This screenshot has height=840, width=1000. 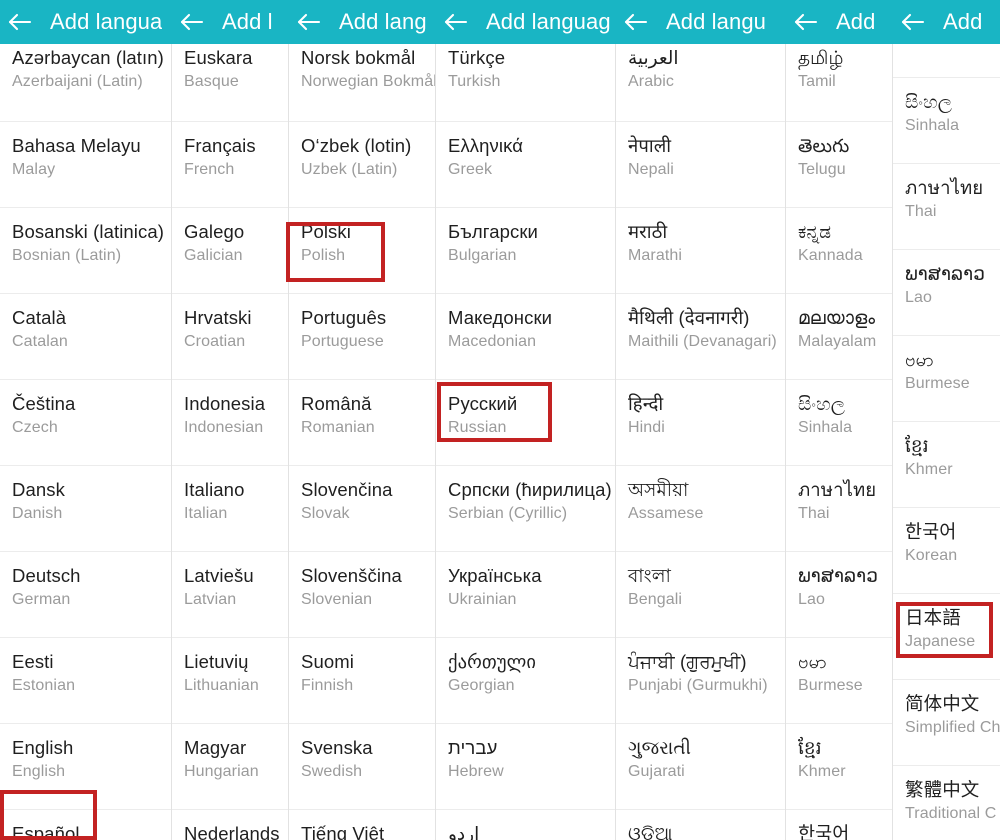 I want to click on language-list-item: मैथिली (देवनागरी) Maithili (Devanagari), so click(x=701, y=337).